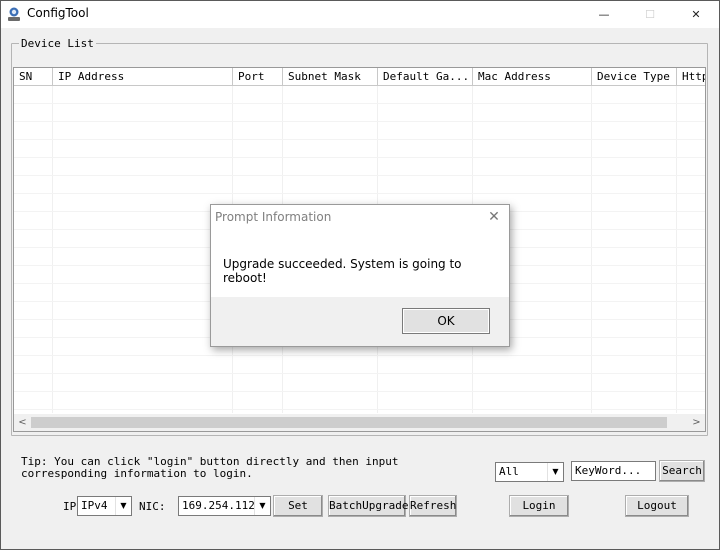 The width and height of the screenshot is (720, 550). I want to click on ip-label: IP, so click(70, 506).